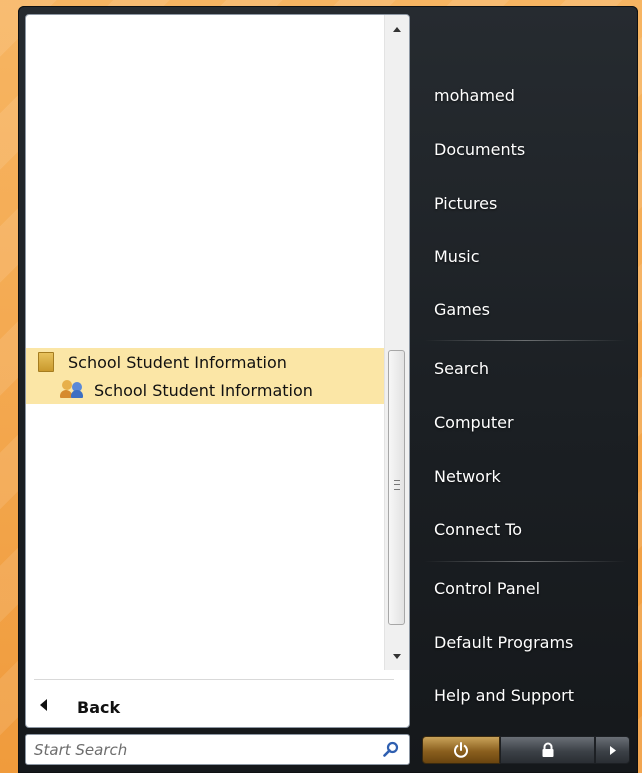  I want to click on right-item-search: Search, so click(461, 368).